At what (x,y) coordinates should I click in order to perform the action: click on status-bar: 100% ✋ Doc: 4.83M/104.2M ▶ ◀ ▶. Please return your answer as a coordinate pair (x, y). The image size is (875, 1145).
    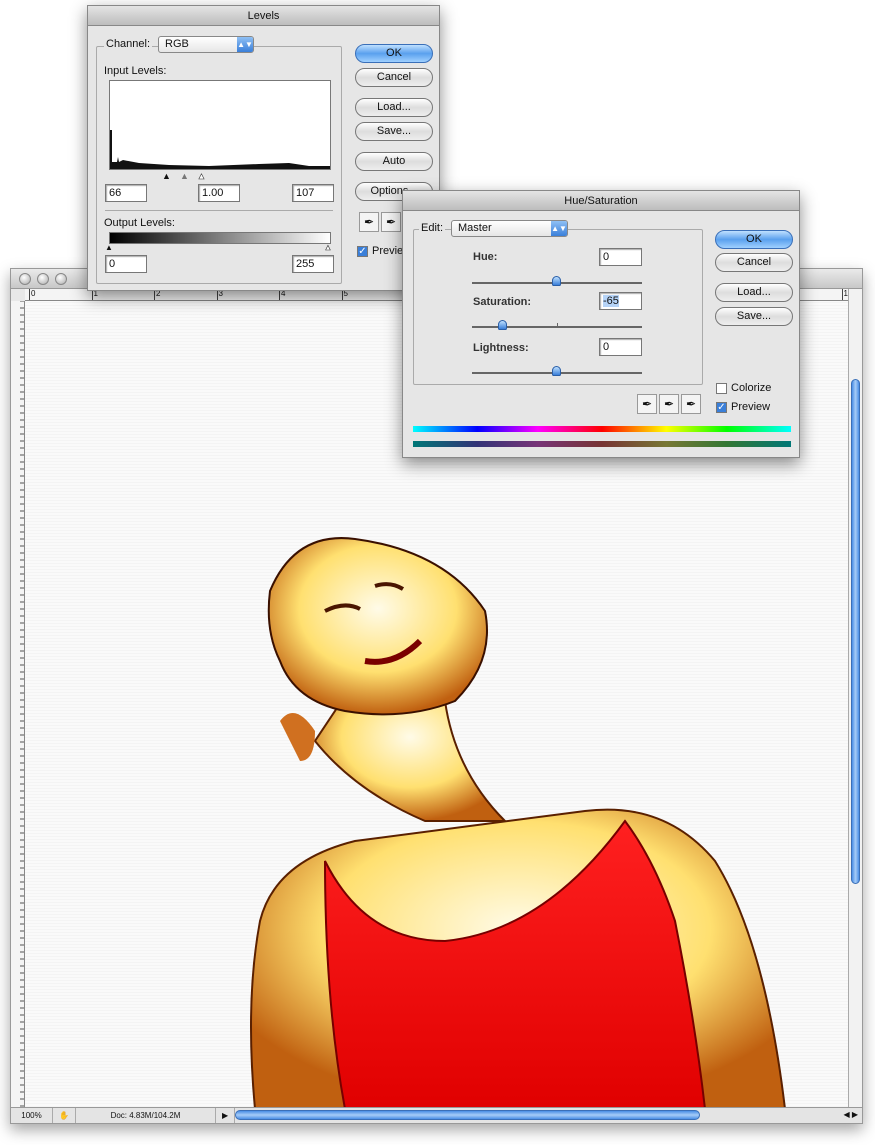
    Looking at the image, I should click on (436, 1115).